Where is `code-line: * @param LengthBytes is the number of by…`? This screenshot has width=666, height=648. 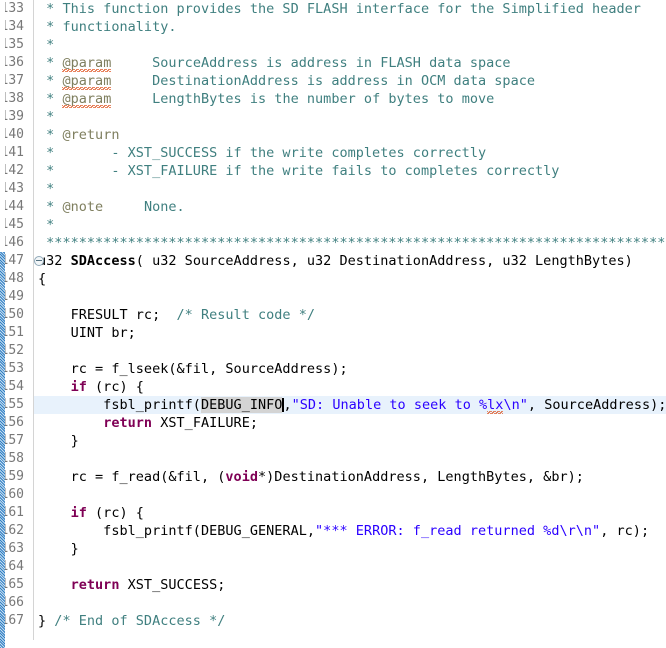
code-line: * @param LengthBytes is the number of by… is located at coordinates (333, 99).